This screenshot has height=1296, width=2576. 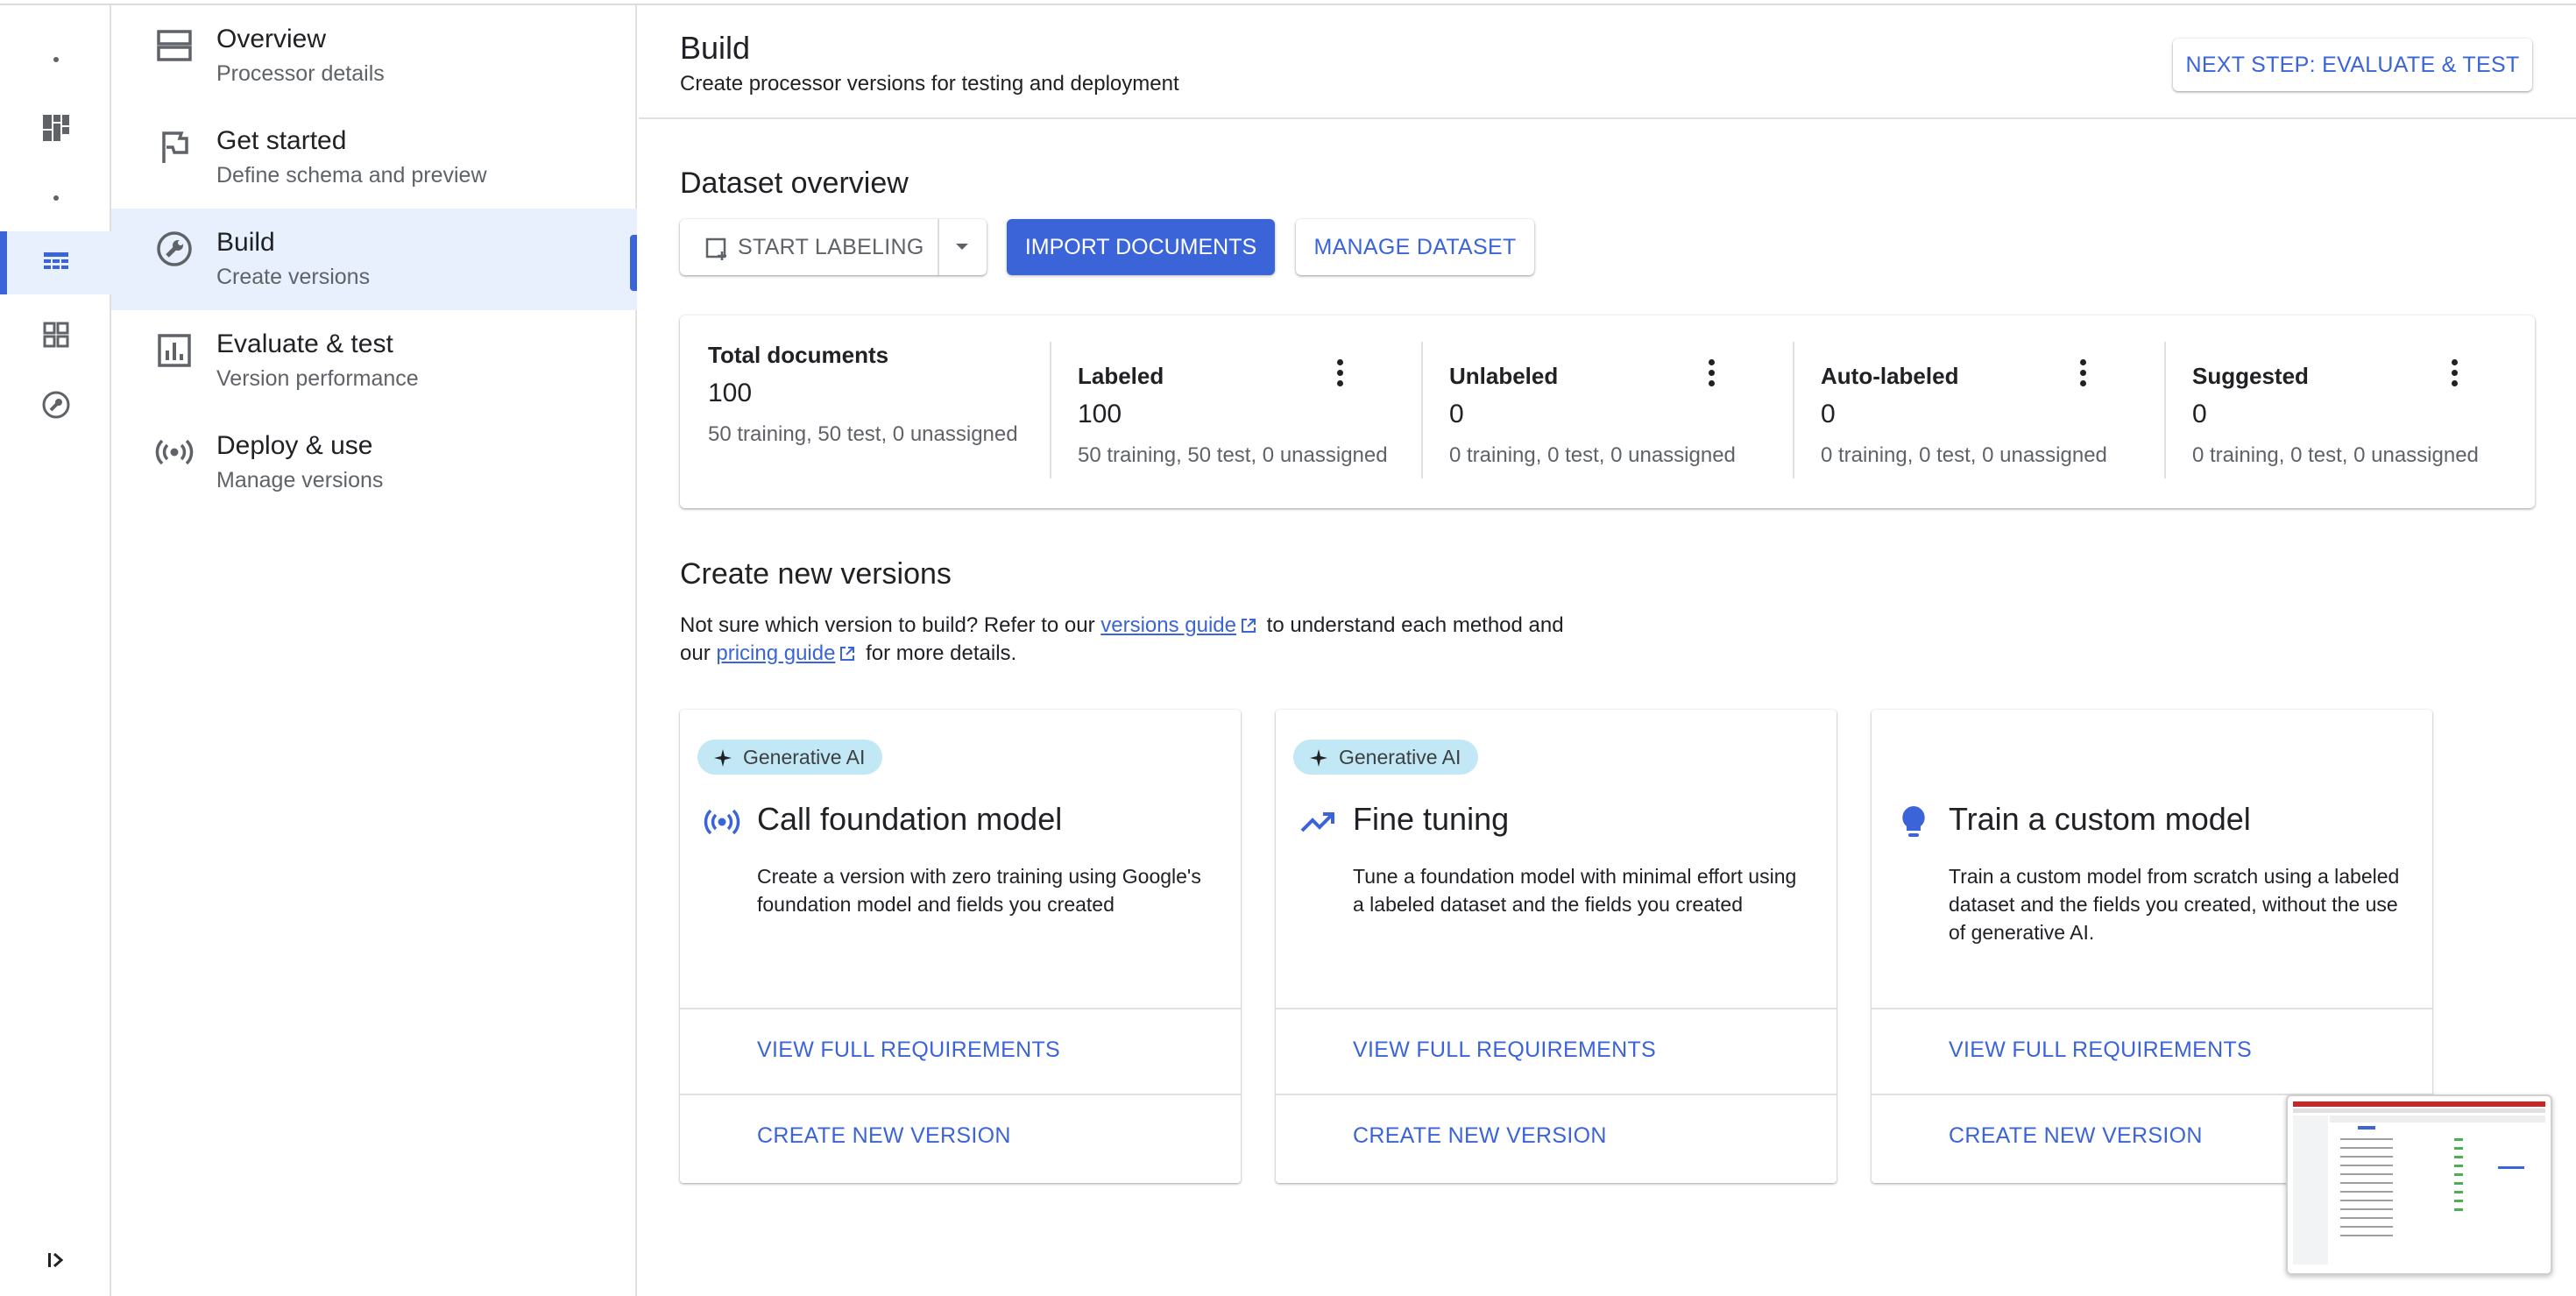 I want to click on manage-dataset-button: MANAGE DATASET, so click(x=1415, y=247).